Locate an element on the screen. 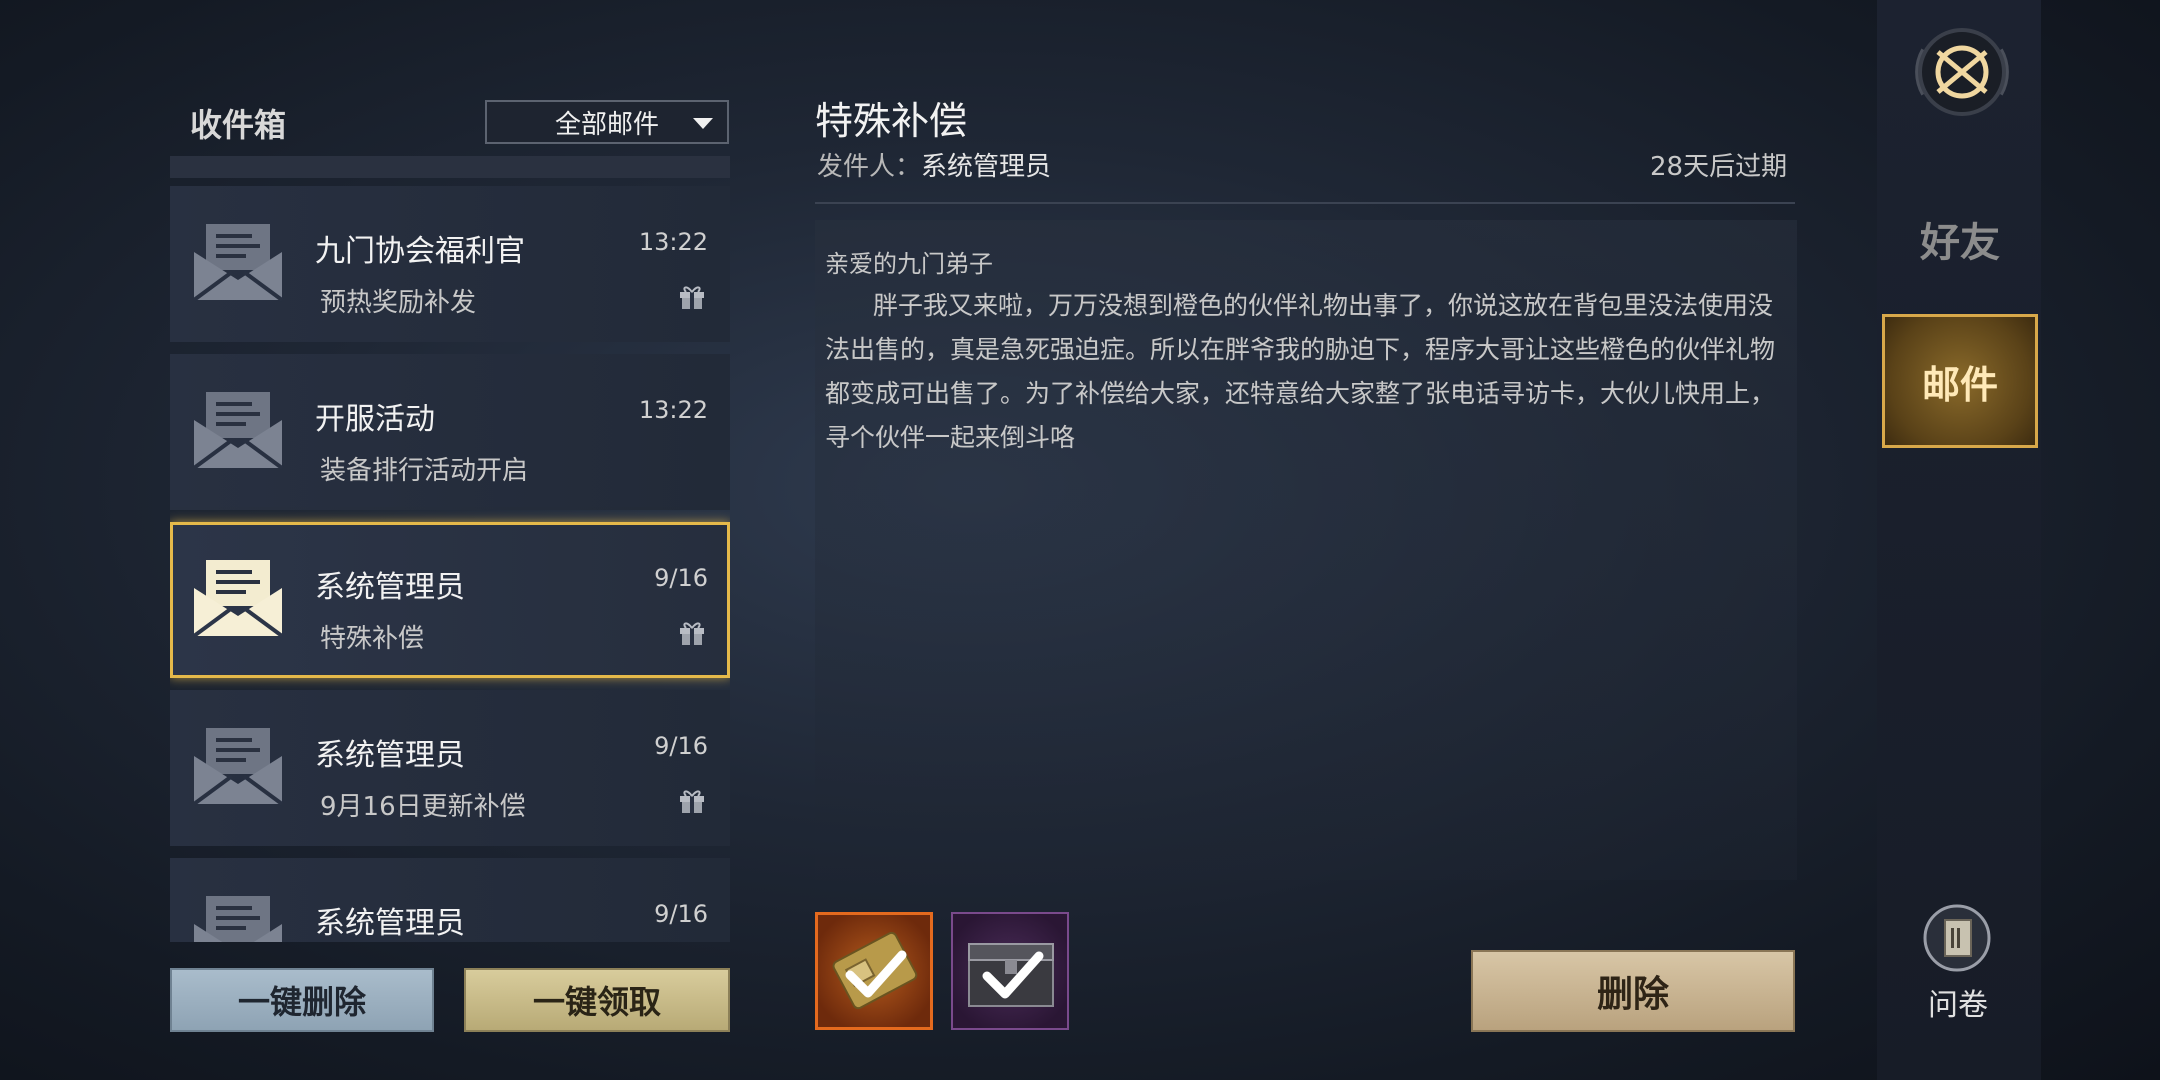  mail-list-item-selected: 系统管理员 9/16 特殊补偿 is located at coordinates (450, 600).